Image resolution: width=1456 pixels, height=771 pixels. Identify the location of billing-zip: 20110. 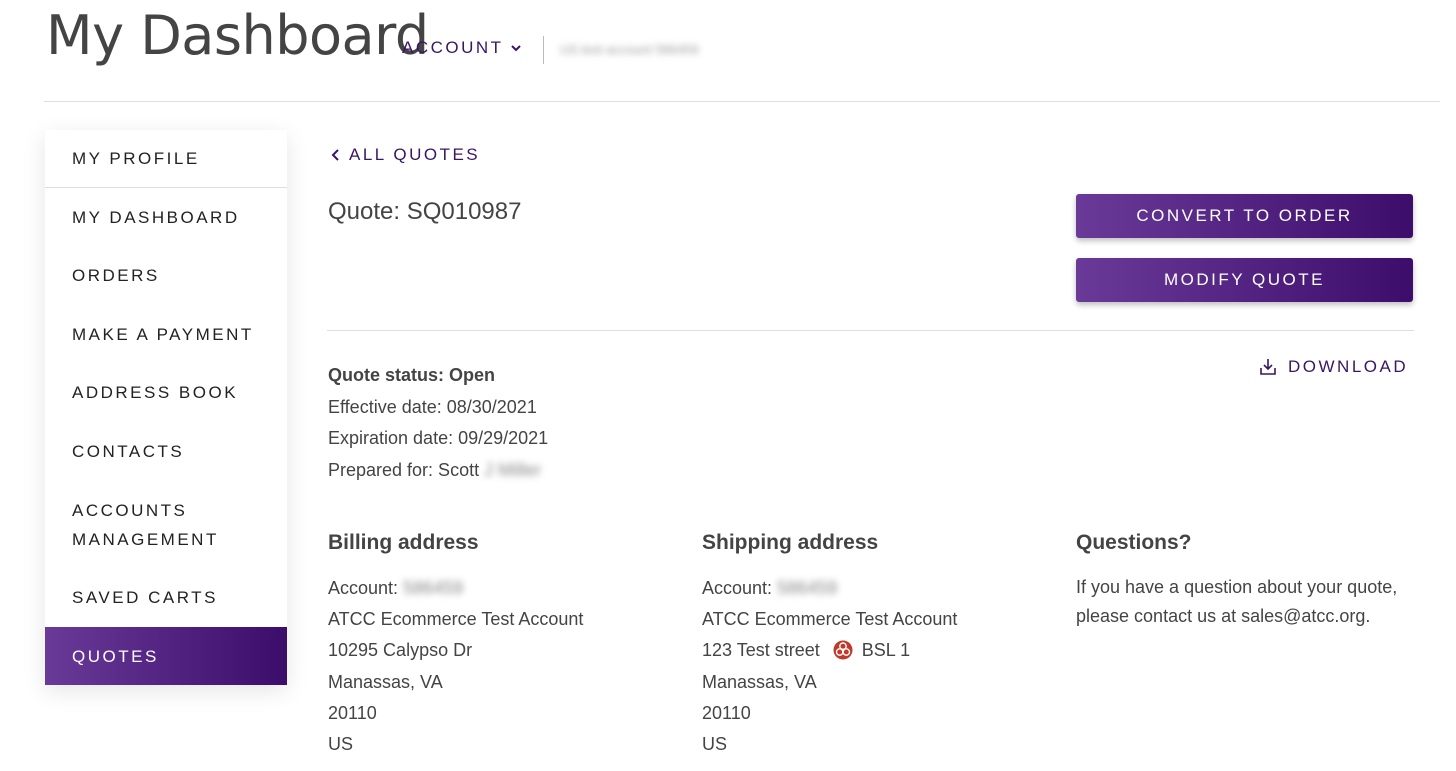
(352, 712).